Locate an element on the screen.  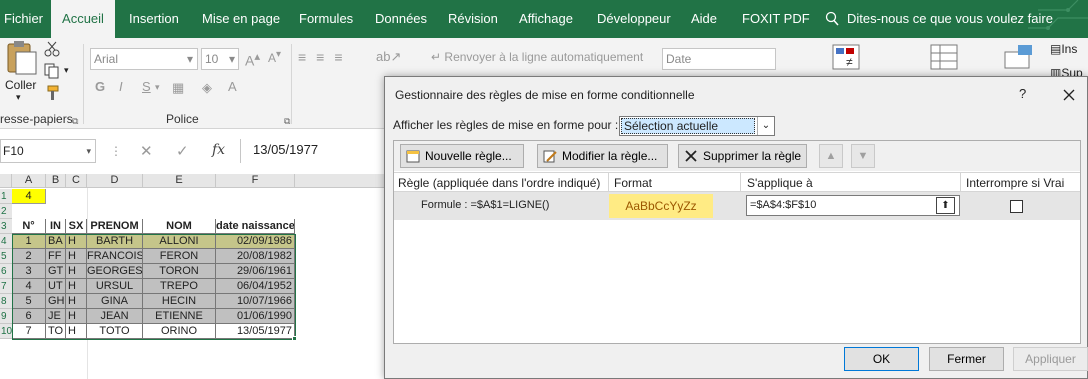
cell-a1: 4 is located at coordinates (29, 196).